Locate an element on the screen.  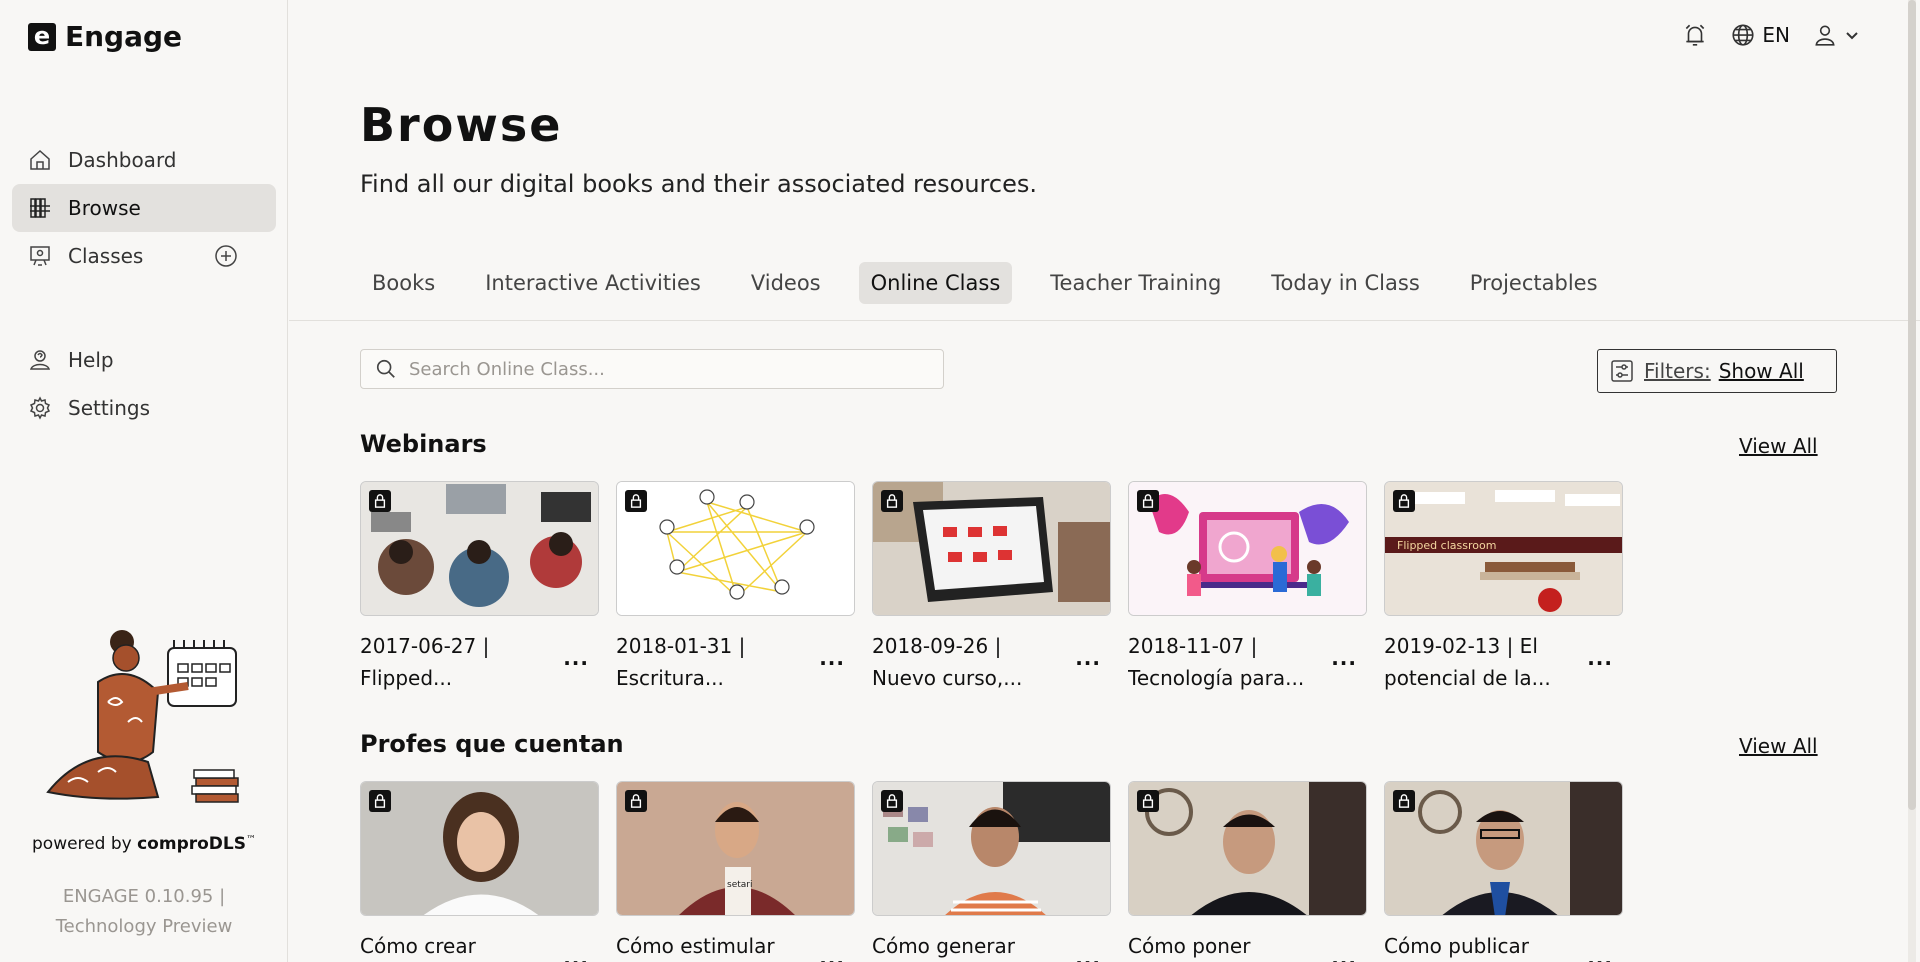
sidebar-item-label: Dashboard is located at coordinates (122, 160).